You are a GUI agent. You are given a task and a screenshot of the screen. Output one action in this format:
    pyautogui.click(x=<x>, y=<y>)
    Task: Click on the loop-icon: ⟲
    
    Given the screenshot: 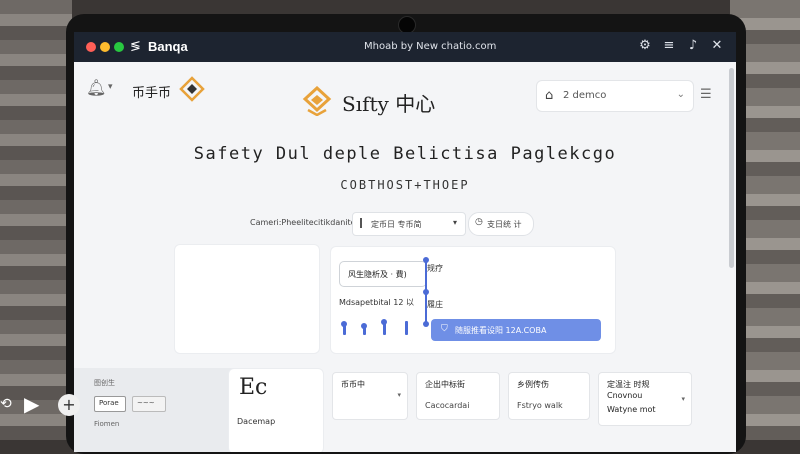 What is the action you would take?
    pyautogui.click(x=6, y=404)
    